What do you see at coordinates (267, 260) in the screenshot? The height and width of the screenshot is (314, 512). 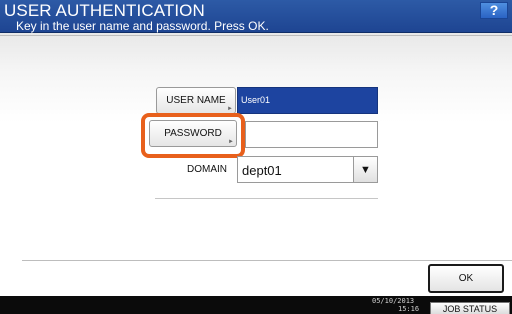 I see `footer-divider` at bounding box center [267, 260].